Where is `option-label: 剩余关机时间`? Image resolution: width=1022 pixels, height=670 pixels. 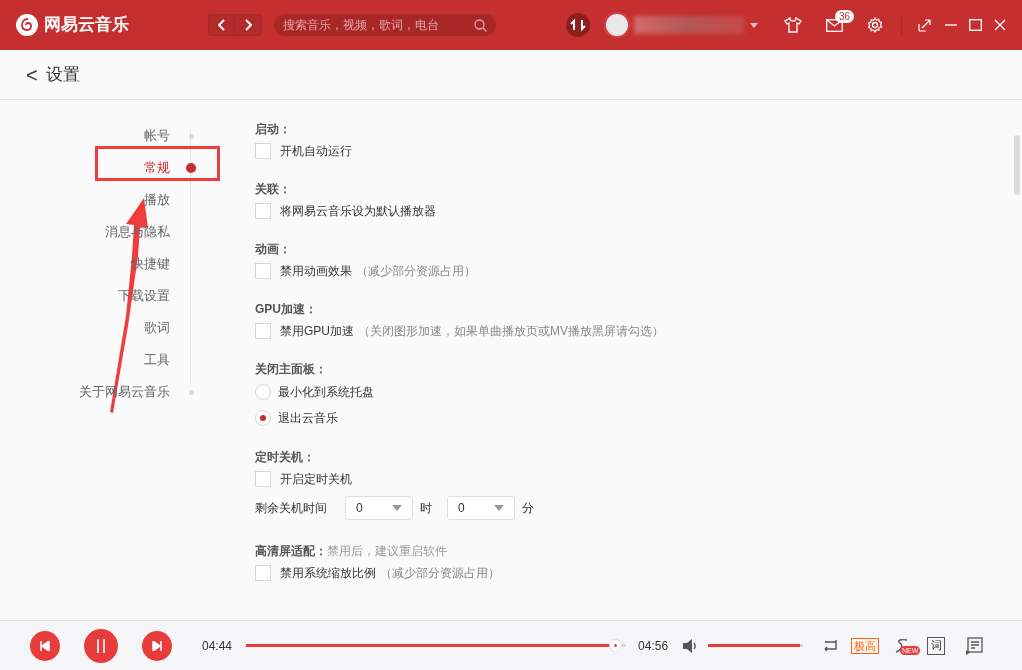 option-label: 剩余关机时间 is located at coordinates (291, 508).